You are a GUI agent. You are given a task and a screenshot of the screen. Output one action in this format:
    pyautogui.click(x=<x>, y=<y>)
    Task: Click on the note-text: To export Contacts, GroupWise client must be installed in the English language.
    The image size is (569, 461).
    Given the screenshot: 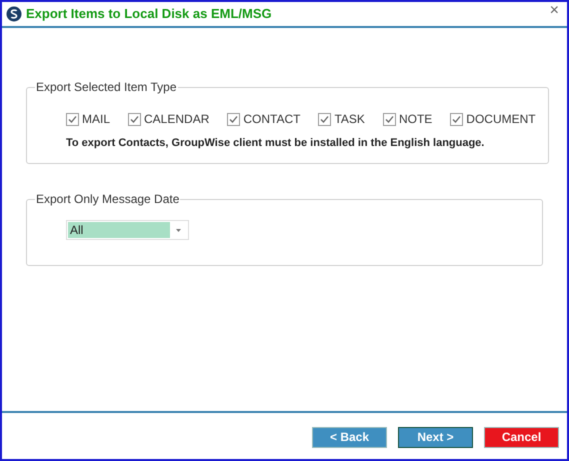 What is the action you would take?
    pyautogui.click(x=275, y=143)
    